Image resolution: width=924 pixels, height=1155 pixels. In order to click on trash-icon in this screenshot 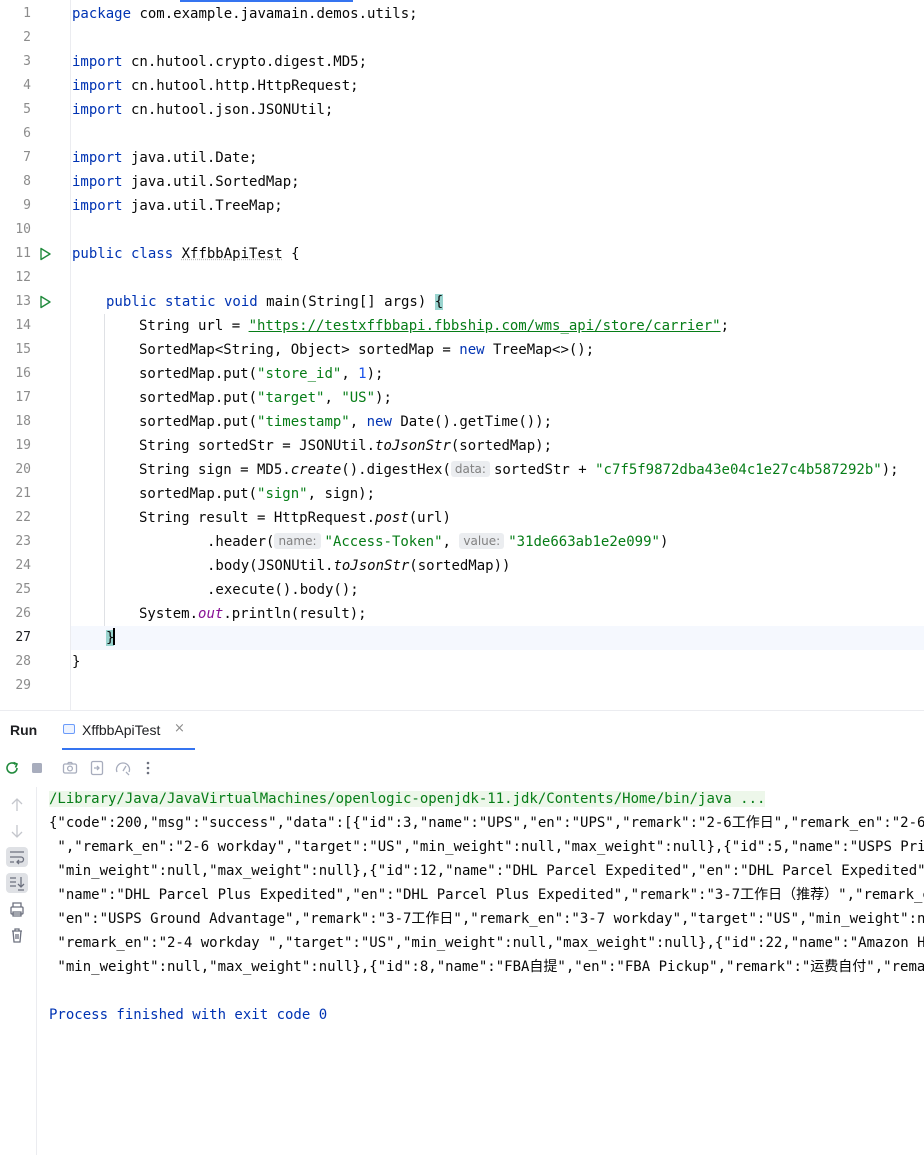, I will do `click(17, 935)`.